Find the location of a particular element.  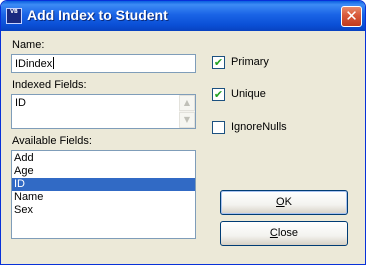

scroll-down-icon: ▼ is located at coordinates (187, 120).